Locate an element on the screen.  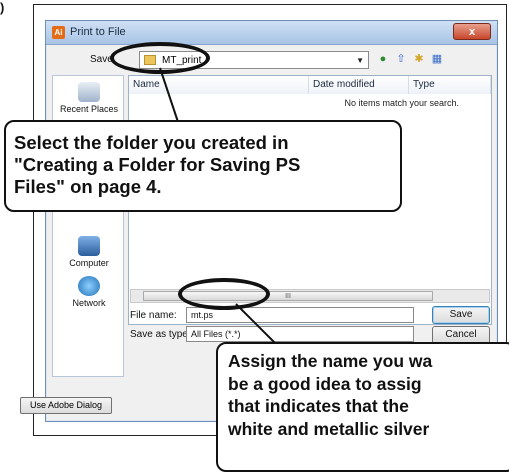
filename-highlight-ring is located at coordinates (224, 294).